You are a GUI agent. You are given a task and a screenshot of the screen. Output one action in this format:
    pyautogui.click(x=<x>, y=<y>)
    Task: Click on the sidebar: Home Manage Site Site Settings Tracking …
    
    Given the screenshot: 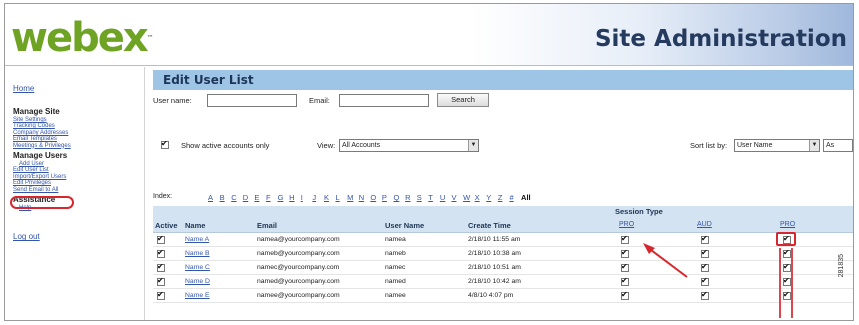 What is the action you would take?
    pyautogui.click(x=75, y=193)
    